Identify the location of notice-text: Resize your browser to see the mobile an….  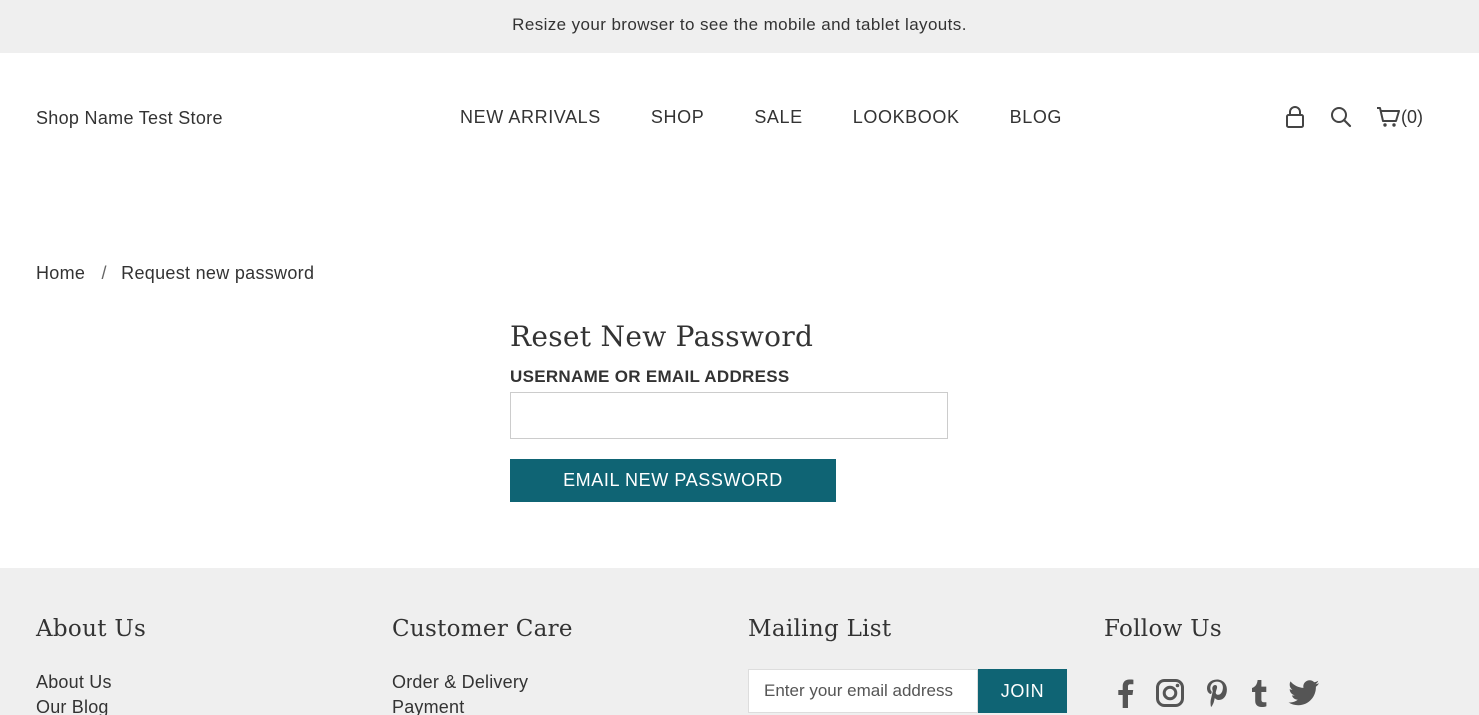
(739, 24).